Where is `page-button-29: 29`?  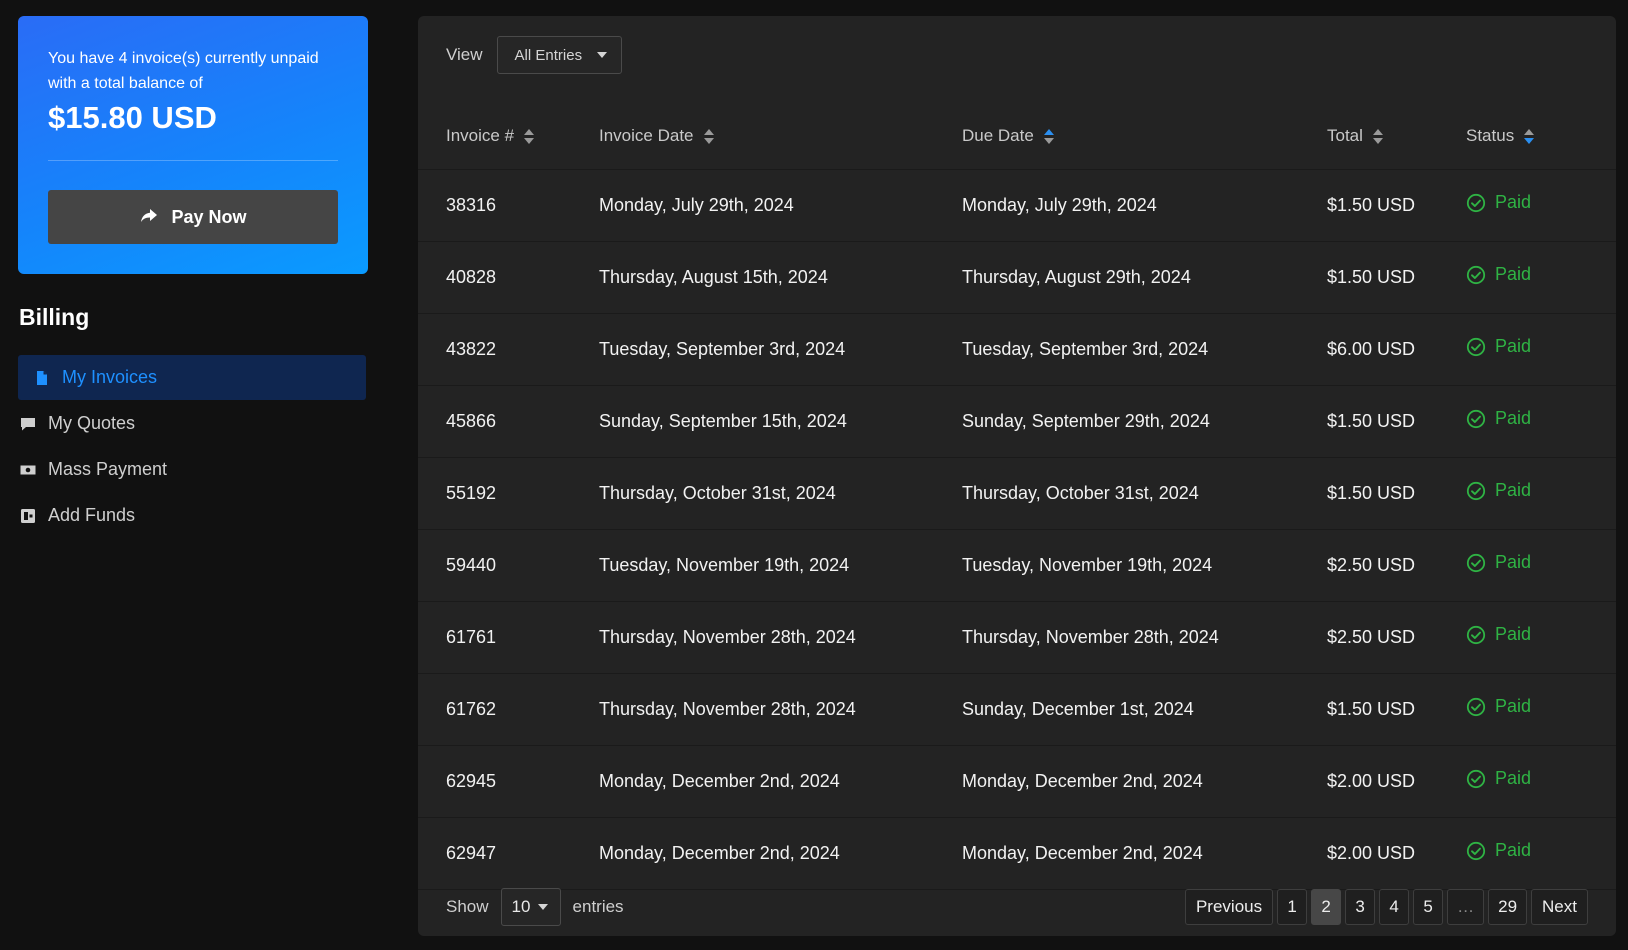
page-button-29: 29 is located at coordinates (1508, 907).